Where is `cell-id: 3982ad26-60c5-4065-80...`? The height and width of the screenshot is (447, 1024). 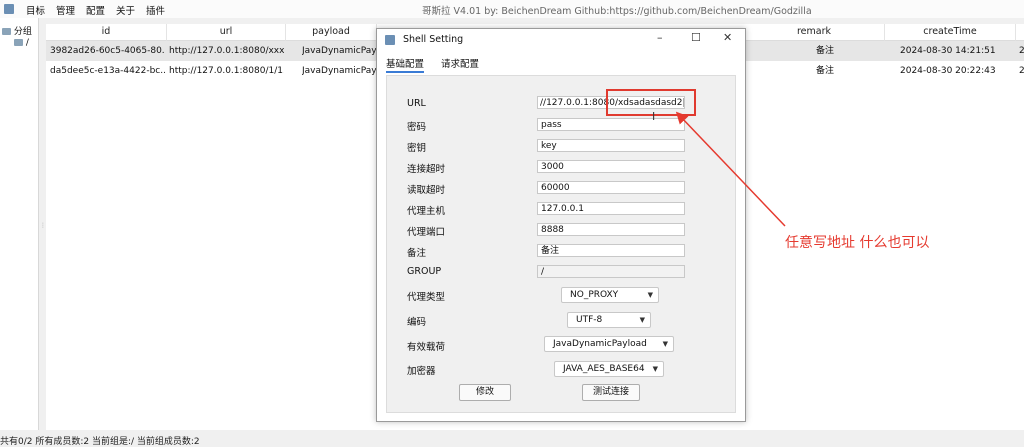 cell-id: 3982ad26-60c5-4065-80... is located at coordinates (107, 51).